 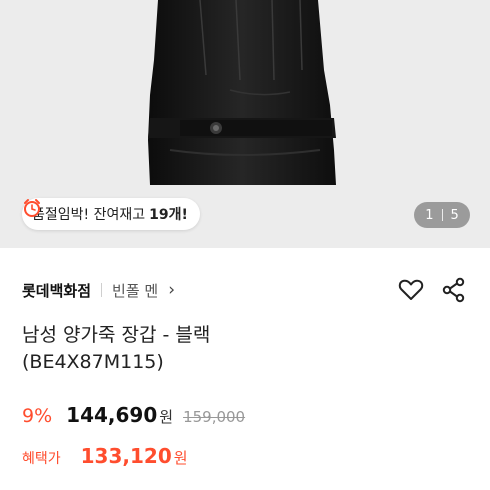 I want to click on low-stock-count: 19개!, so click(x=168, y=215).